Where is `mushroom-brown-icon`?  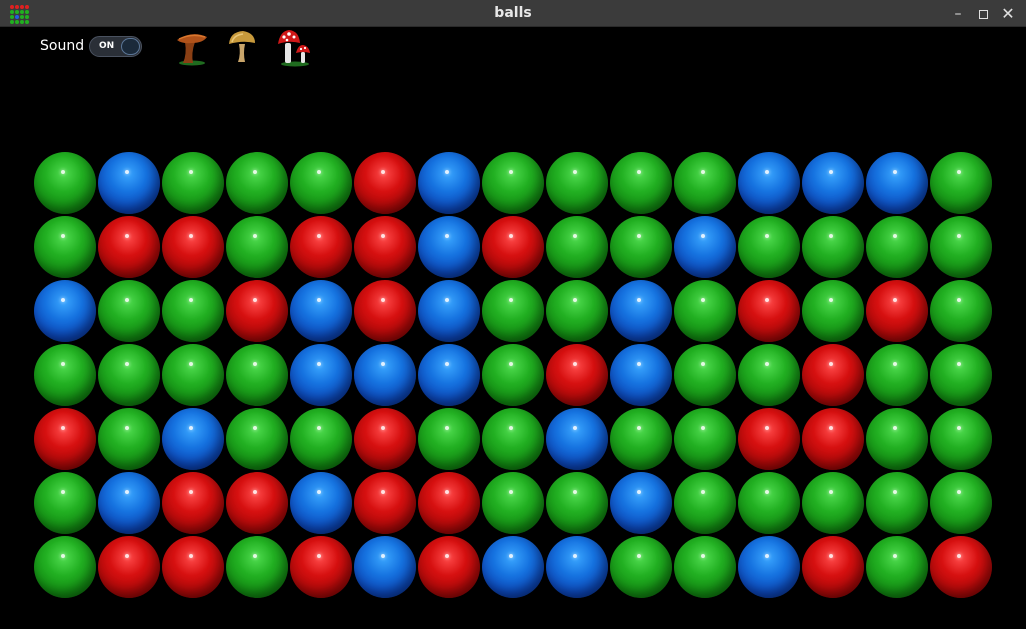
mushroom-brown-icon is located at coordinates (192, 48).